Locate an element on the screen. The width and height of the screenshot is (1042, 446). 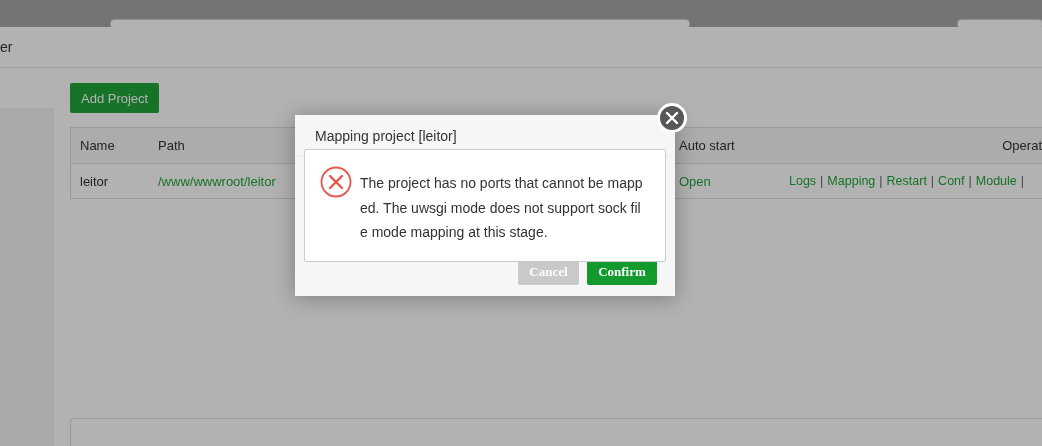
table-cell: leitor is located at coordinates (94, 181).